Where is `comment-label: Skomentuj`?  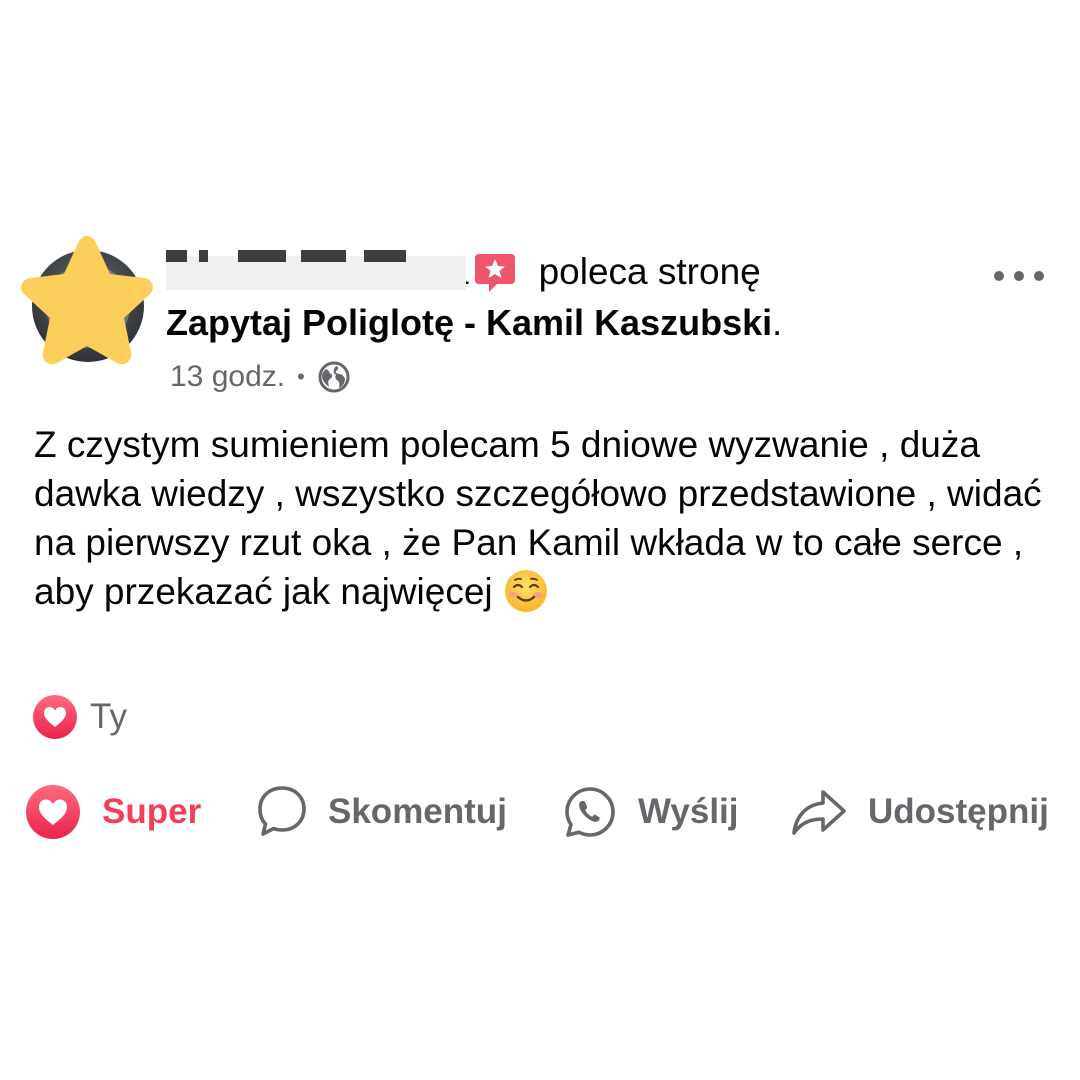
comment-label: Skomentuj is located at coordinates (417, 811).